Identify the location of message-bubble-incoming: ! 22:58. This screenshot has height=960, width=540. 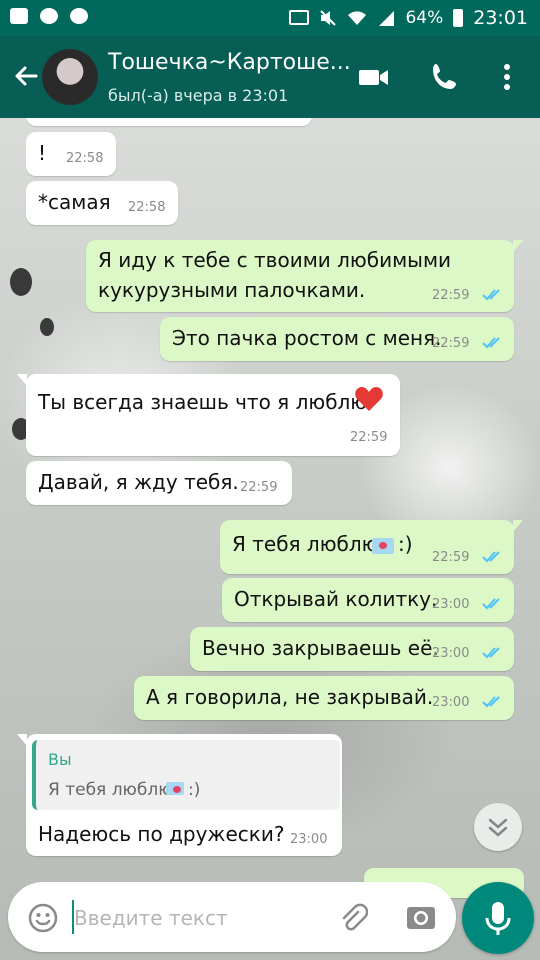
(71, 154).